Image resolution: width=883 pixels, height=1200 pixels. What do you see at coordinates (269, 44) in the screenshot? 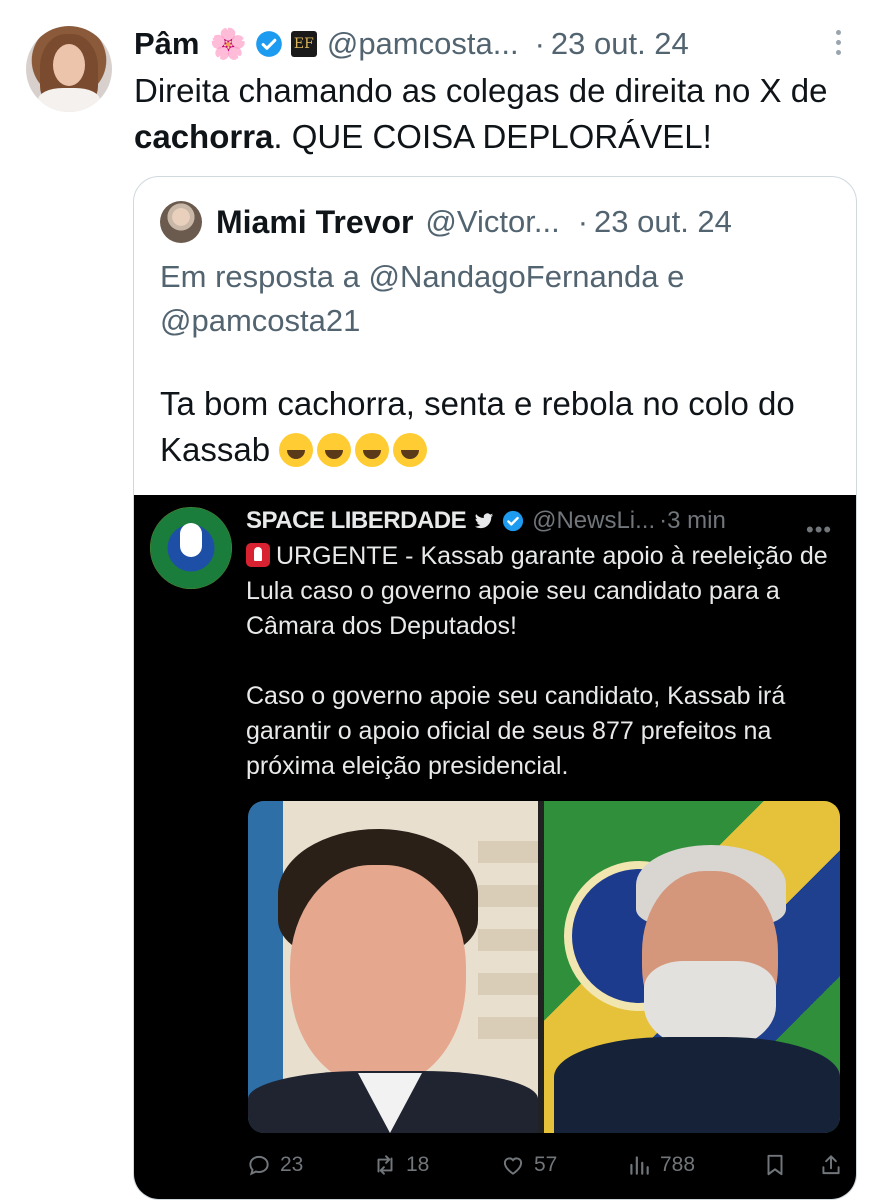
I see `verified-badge-icon` at bounding box center [269, 44].